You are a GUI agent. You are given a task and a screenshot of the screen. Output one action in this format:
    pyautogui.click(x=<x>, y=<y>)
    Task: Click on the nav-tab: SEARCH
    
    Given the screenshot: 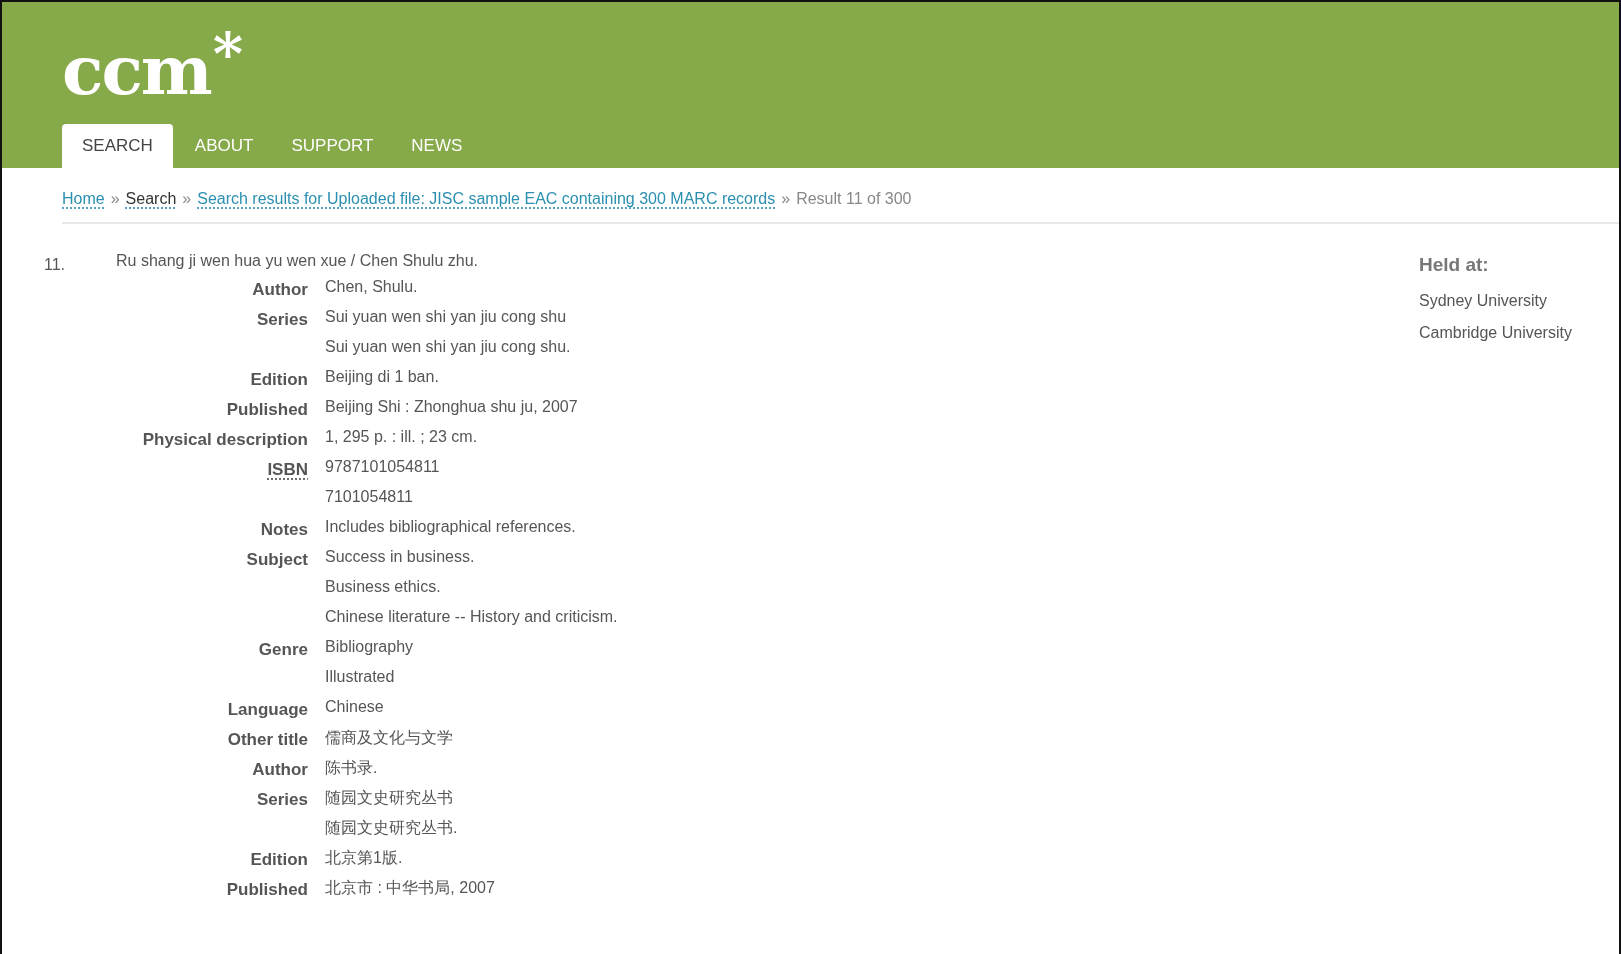 What is the action you would take?
    pyautogui.click(x=117, y=146)
    